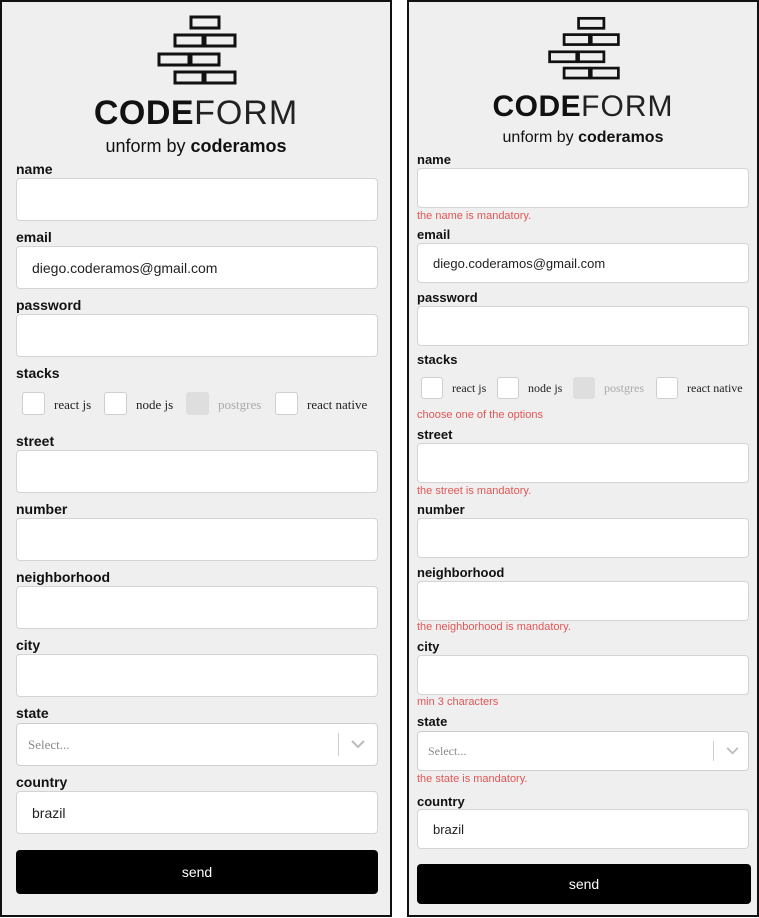  Describe the element at coordinates (474, 216) in the screenshot. I see `name-error: the name is mandatory.` at that location.